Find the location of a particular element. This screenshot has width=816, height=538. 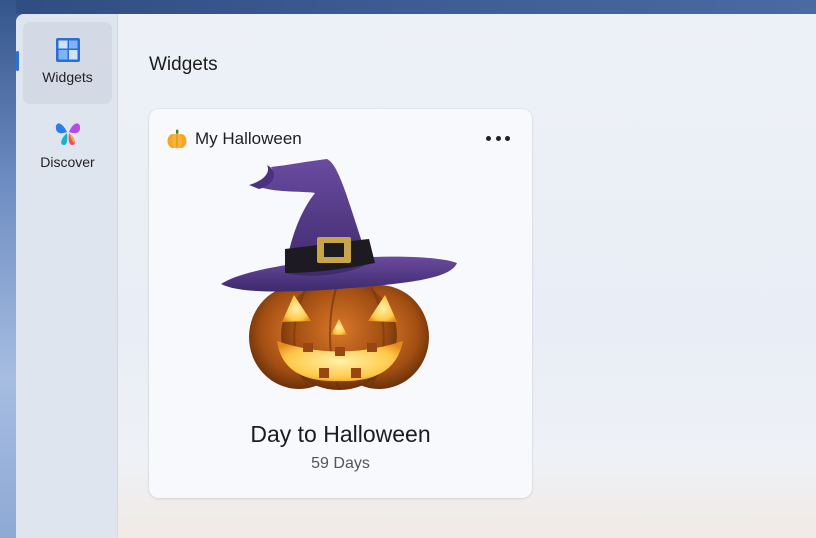

sidebar-item-discover: Discover is located at coordinates (67, 147).